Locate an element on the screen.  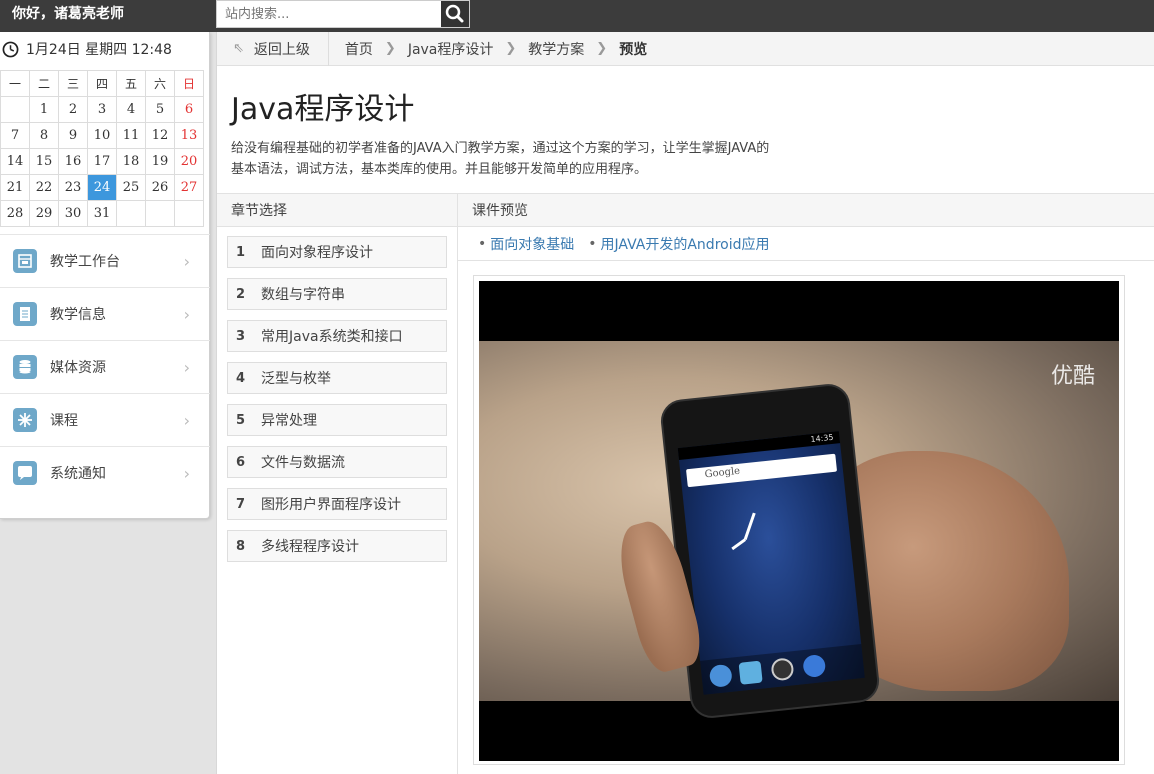
search-input is located at coordinates (330, 14).